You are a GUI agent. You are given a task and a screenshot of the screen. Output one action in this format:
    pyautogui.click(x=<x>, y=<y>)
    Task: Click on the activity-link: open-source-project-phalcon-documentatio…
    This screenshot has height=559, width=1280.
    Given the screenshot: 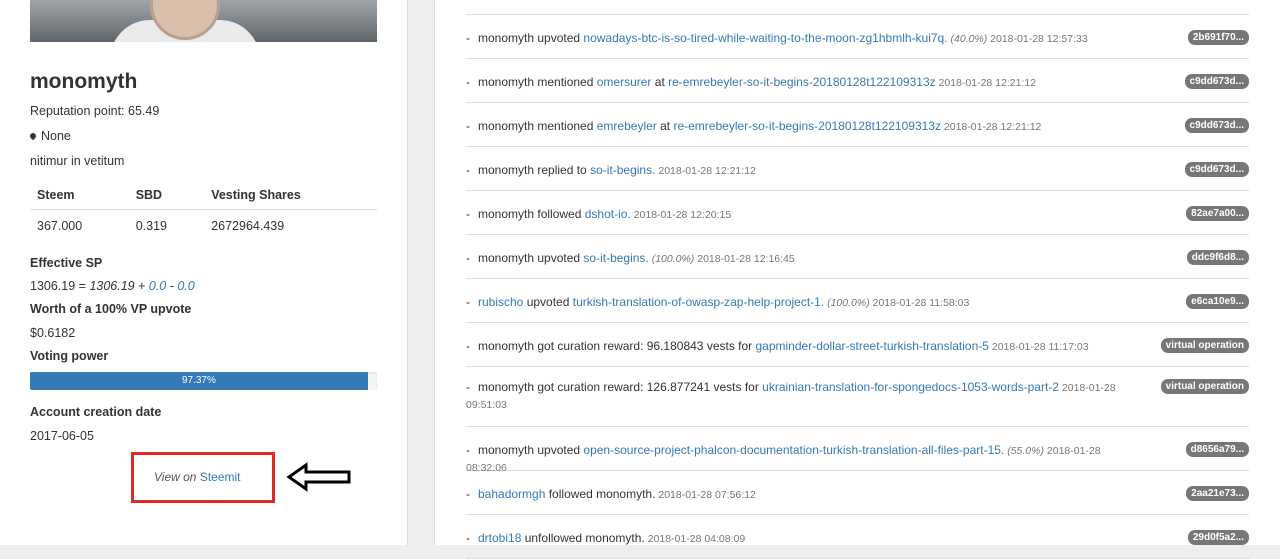 What is the action you would take?
    pyautogui.click(x=793, y=450)
    